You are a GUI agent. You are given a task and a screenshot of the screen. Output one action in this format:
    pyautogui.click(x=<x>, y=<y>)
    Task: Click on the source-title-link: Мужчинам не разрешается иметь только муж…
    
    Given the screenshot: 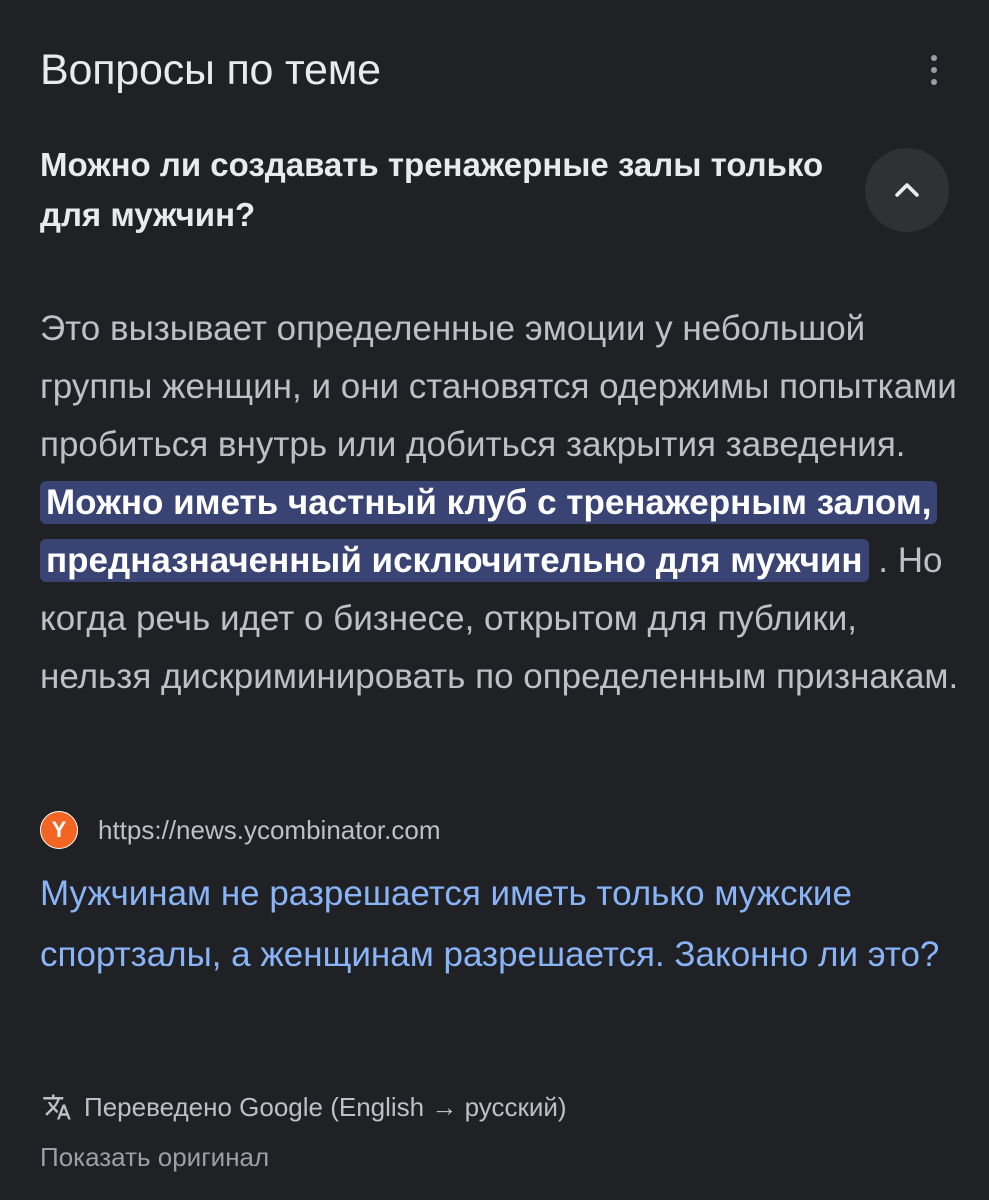 What is the action you would take?
    pyautogui.click(x=500, y=924)
    